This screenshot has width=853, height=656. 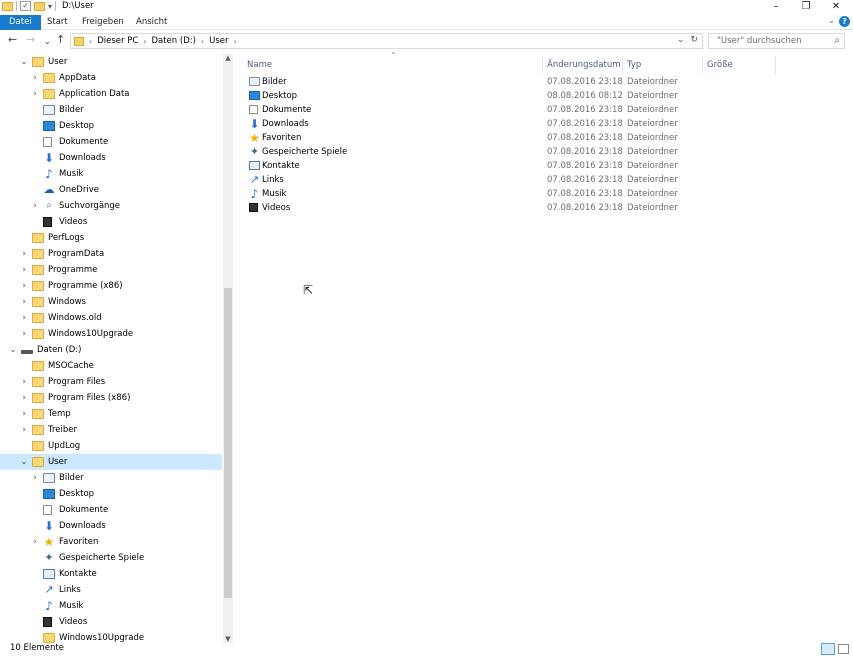 I want to click on file-row: Bilder 07.08.2016 23:18 Dateiordner, so click(x=546, y=82).